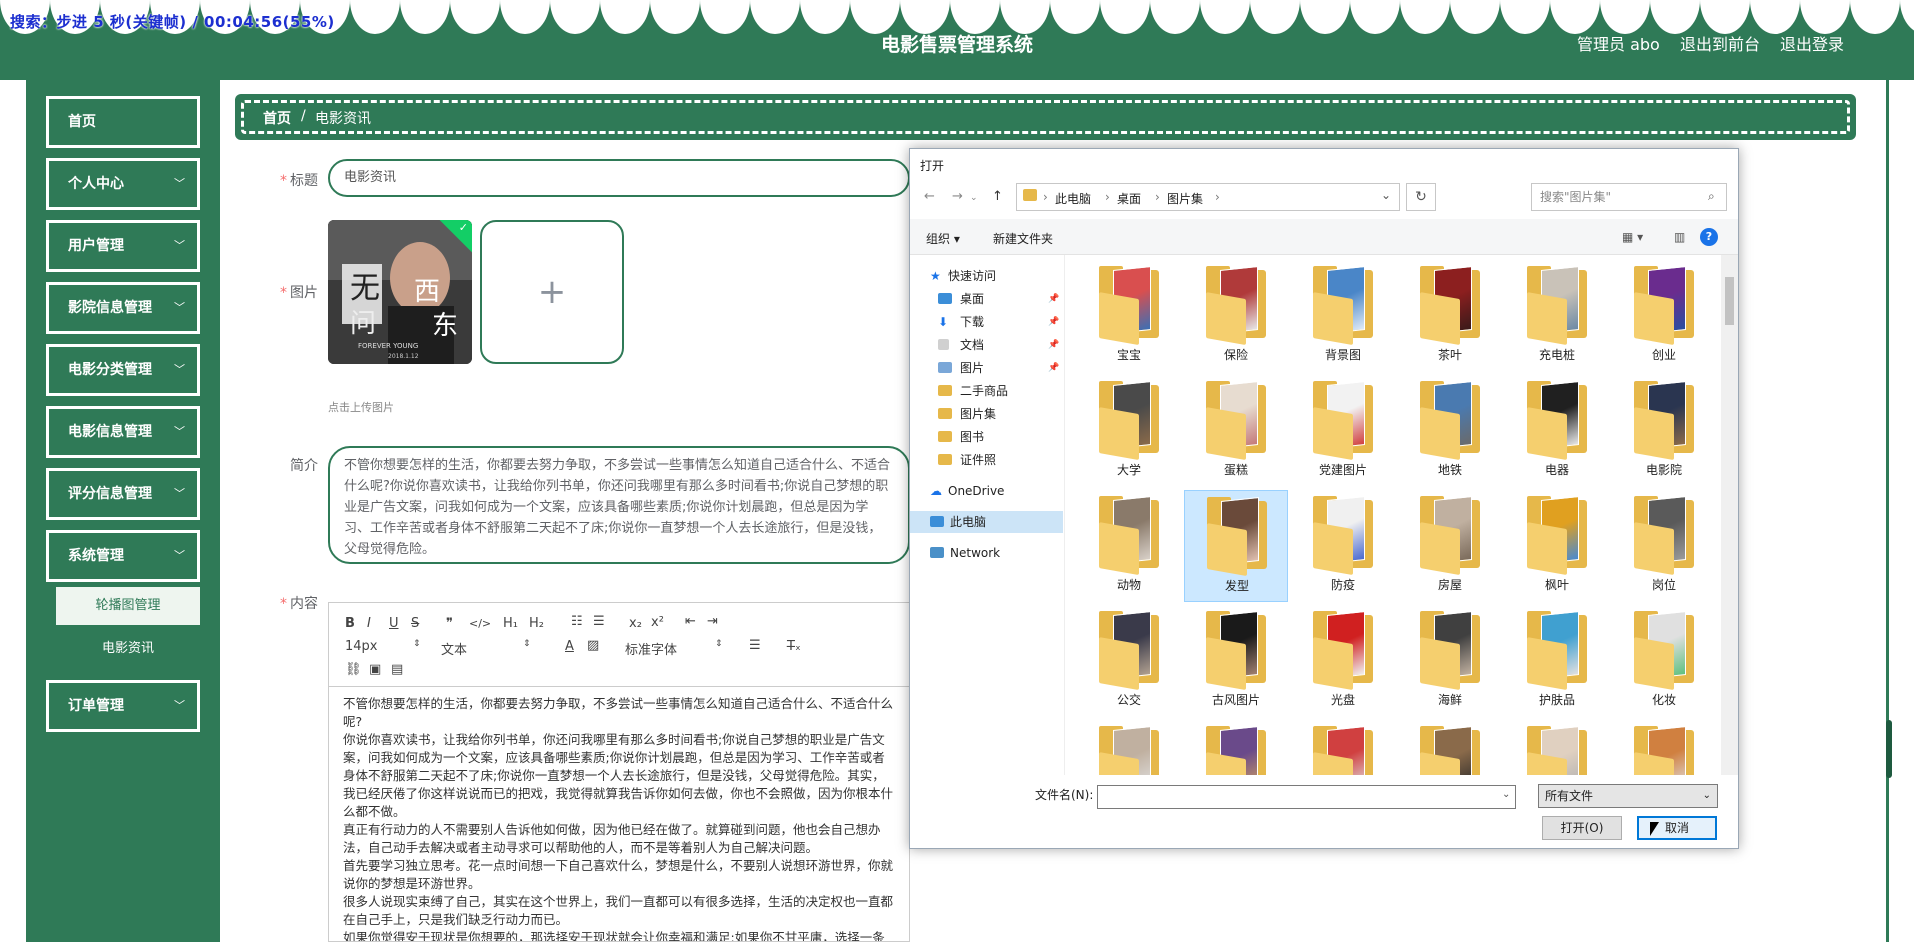 The width and height of the screenshot is (1914, 942). I want to click on align-icon: ☰, so click(755, 645).